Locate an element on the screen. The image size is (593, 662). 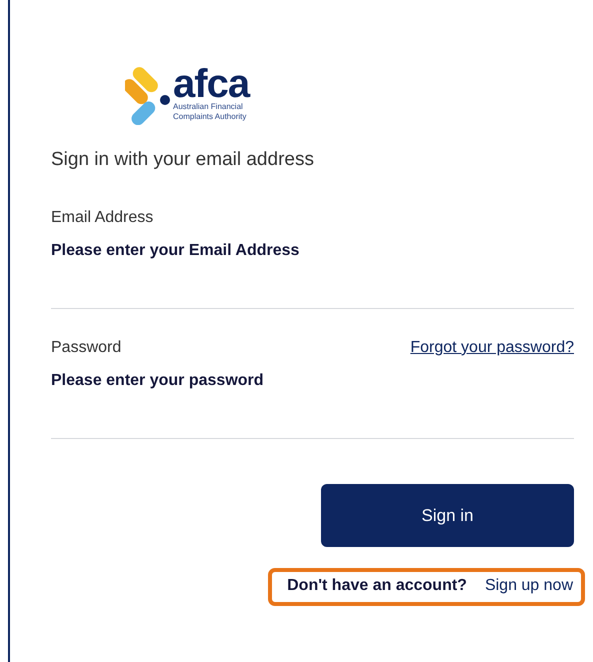
logo-subtitle: Australian Financial is located at coordinates (208, 107).